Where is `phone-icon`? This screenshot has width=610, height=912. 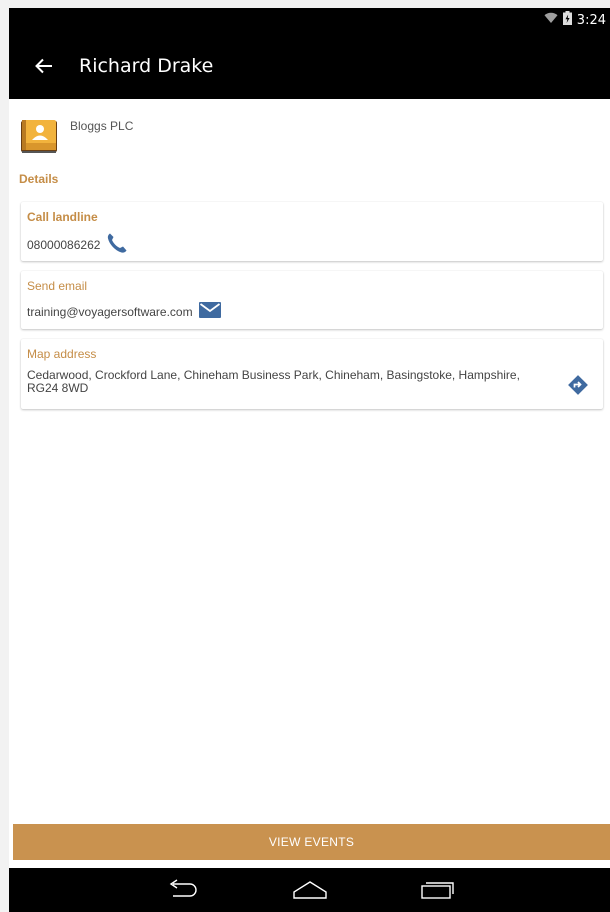 phone-icon is located at coordinates (117, 244).